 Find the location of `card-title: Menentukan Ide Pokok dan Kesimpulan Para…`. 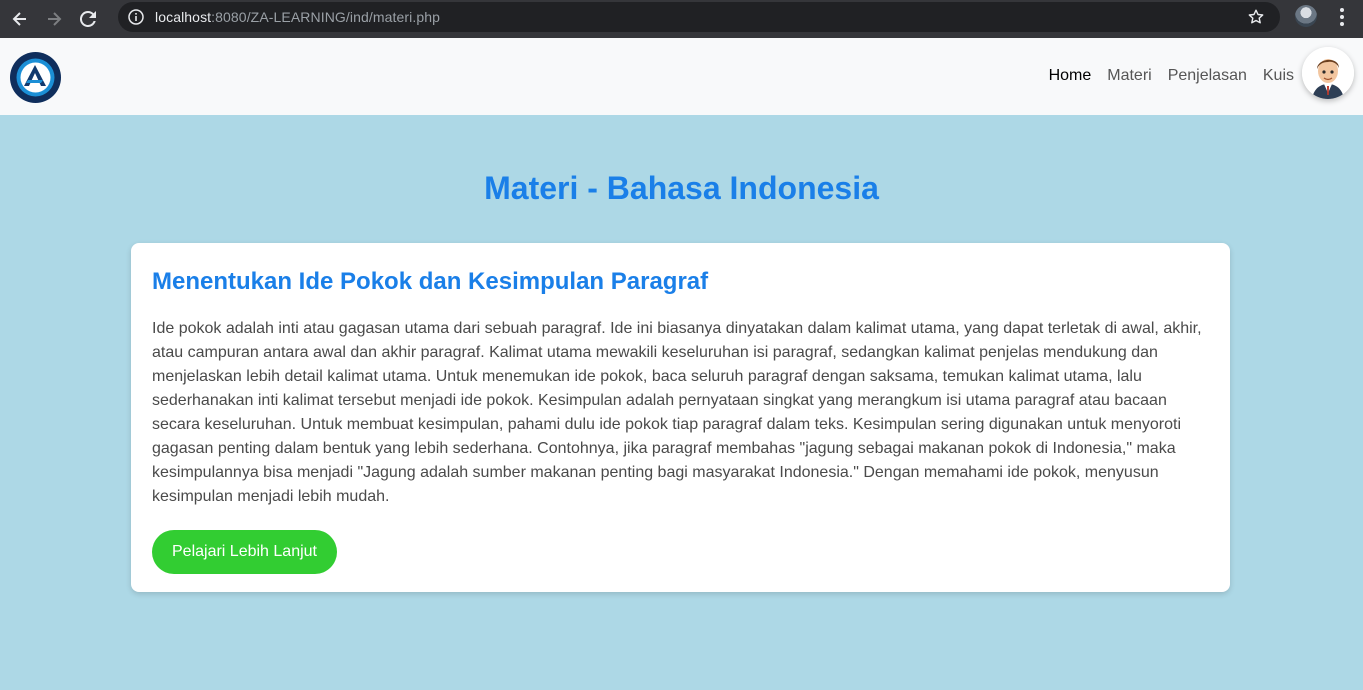

card-title: Menentukan Ide Pokok dan Kesimpulan Para… is located at coordinates (430, 281).